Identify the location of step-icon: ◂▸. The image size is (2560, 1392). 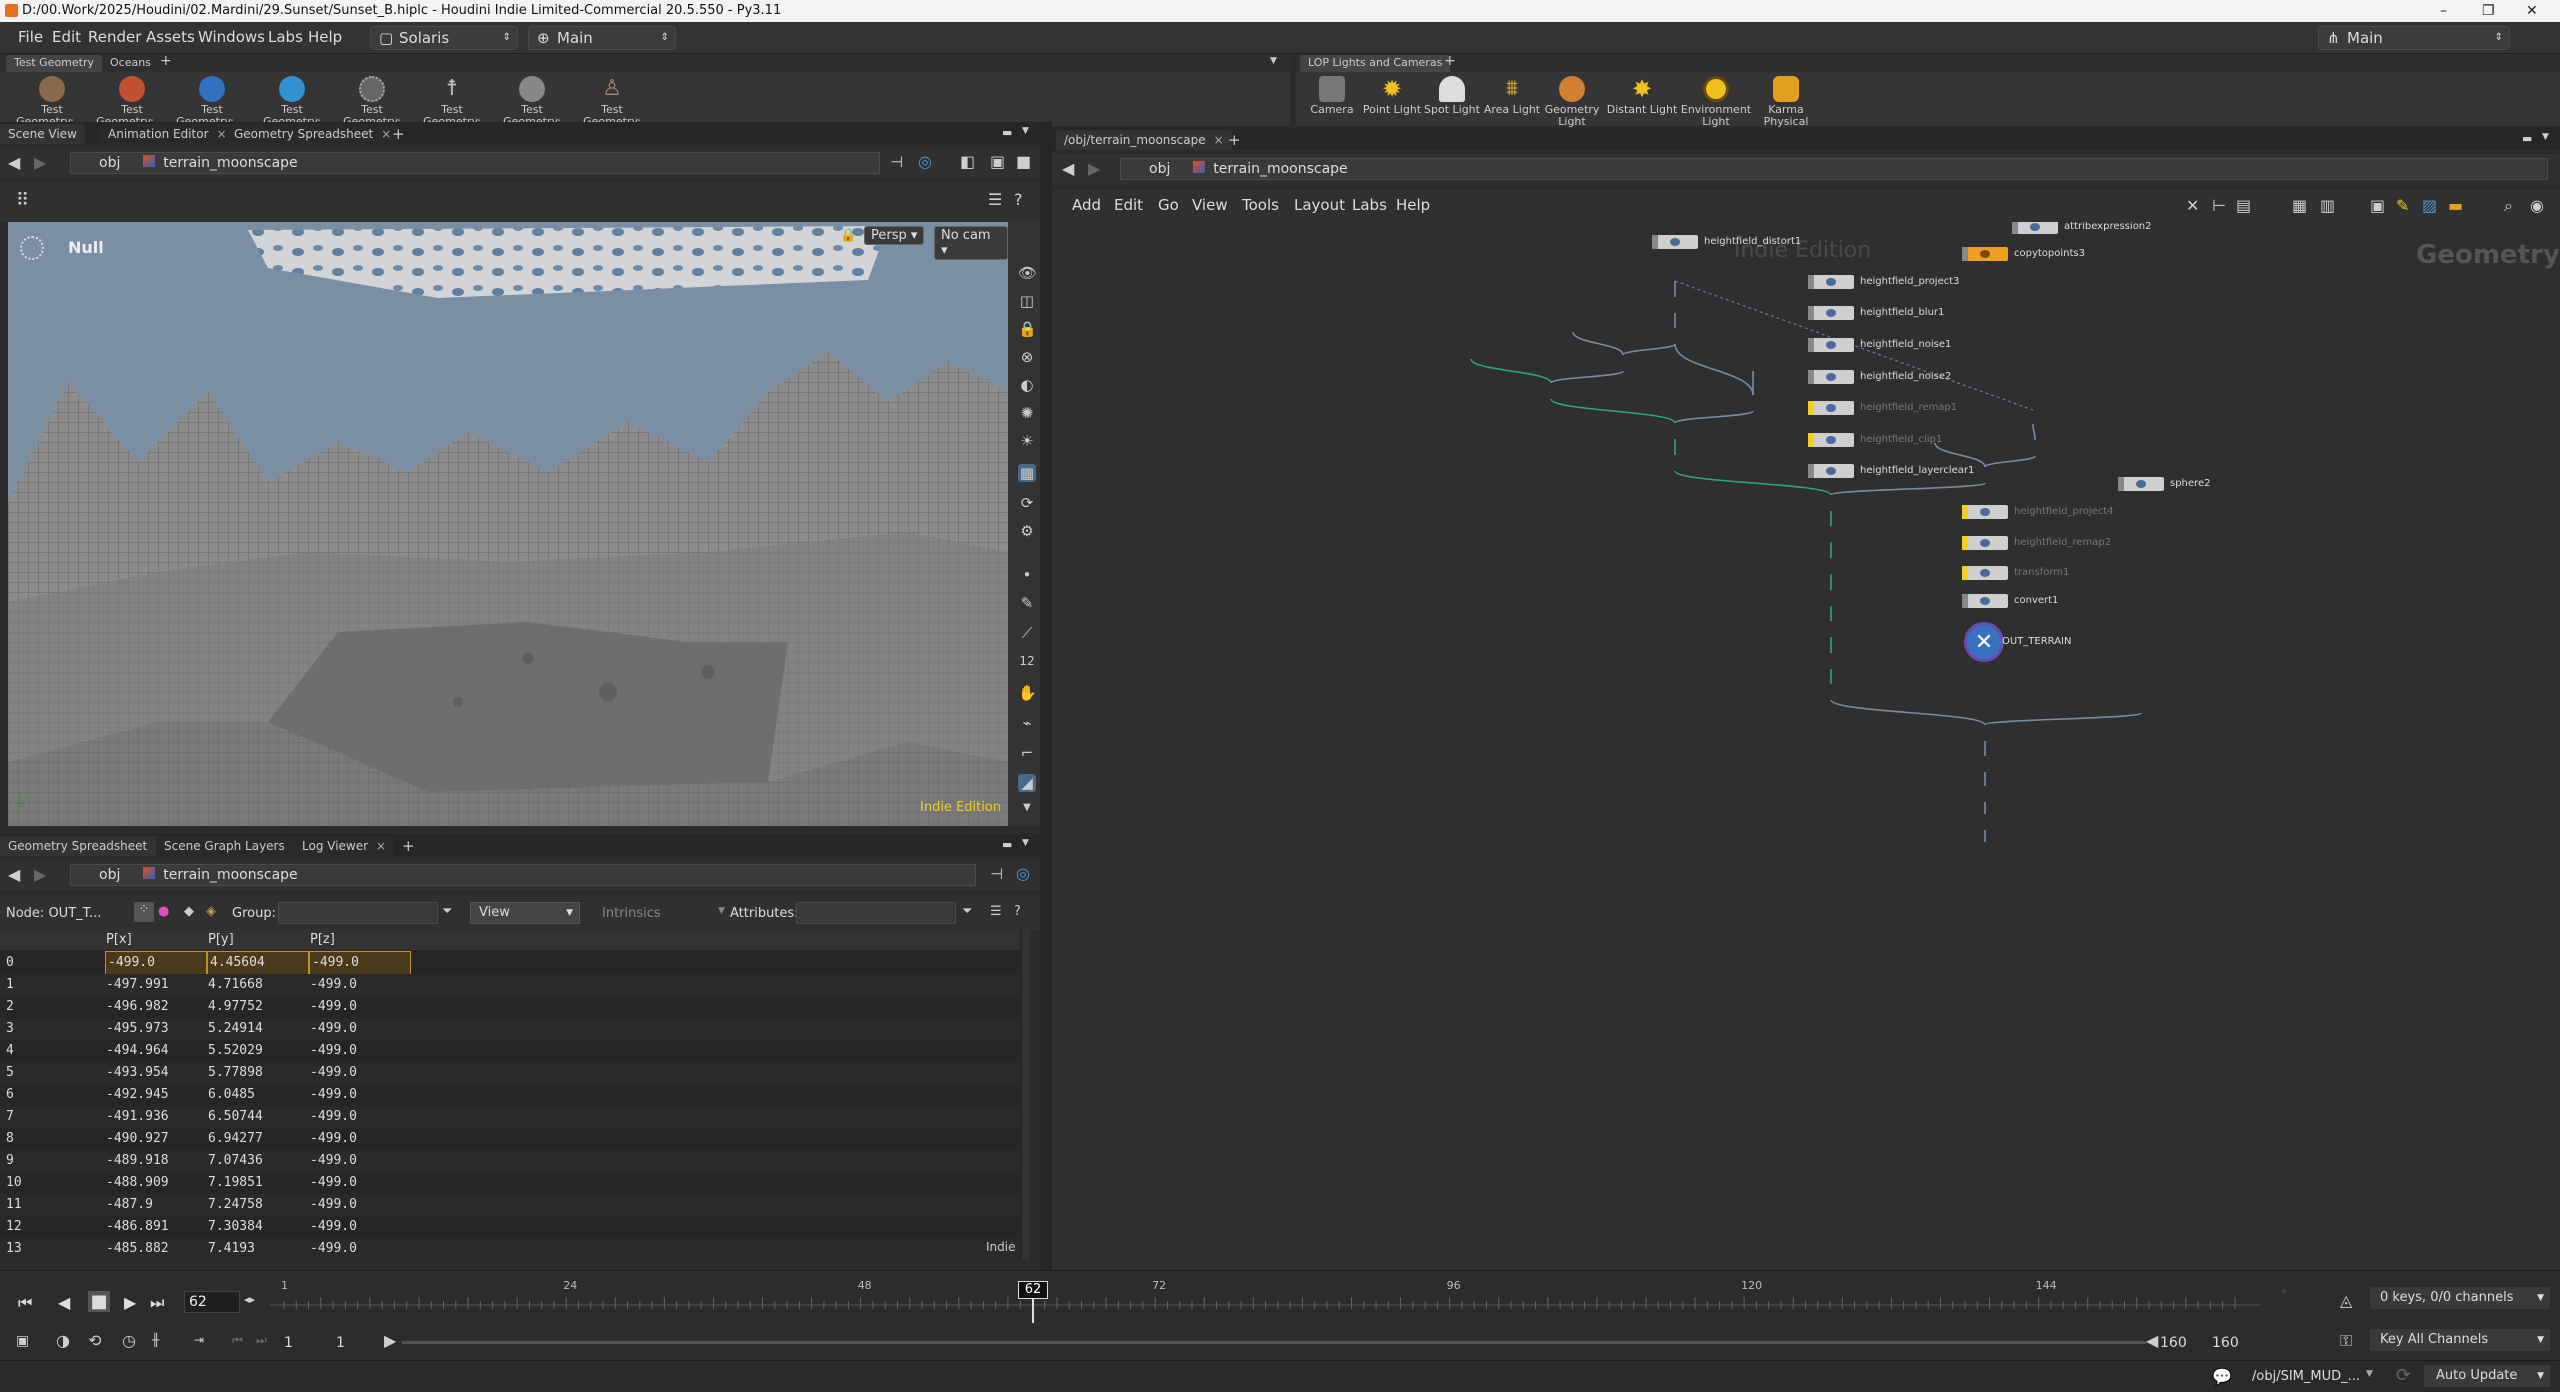
(249, 1299).